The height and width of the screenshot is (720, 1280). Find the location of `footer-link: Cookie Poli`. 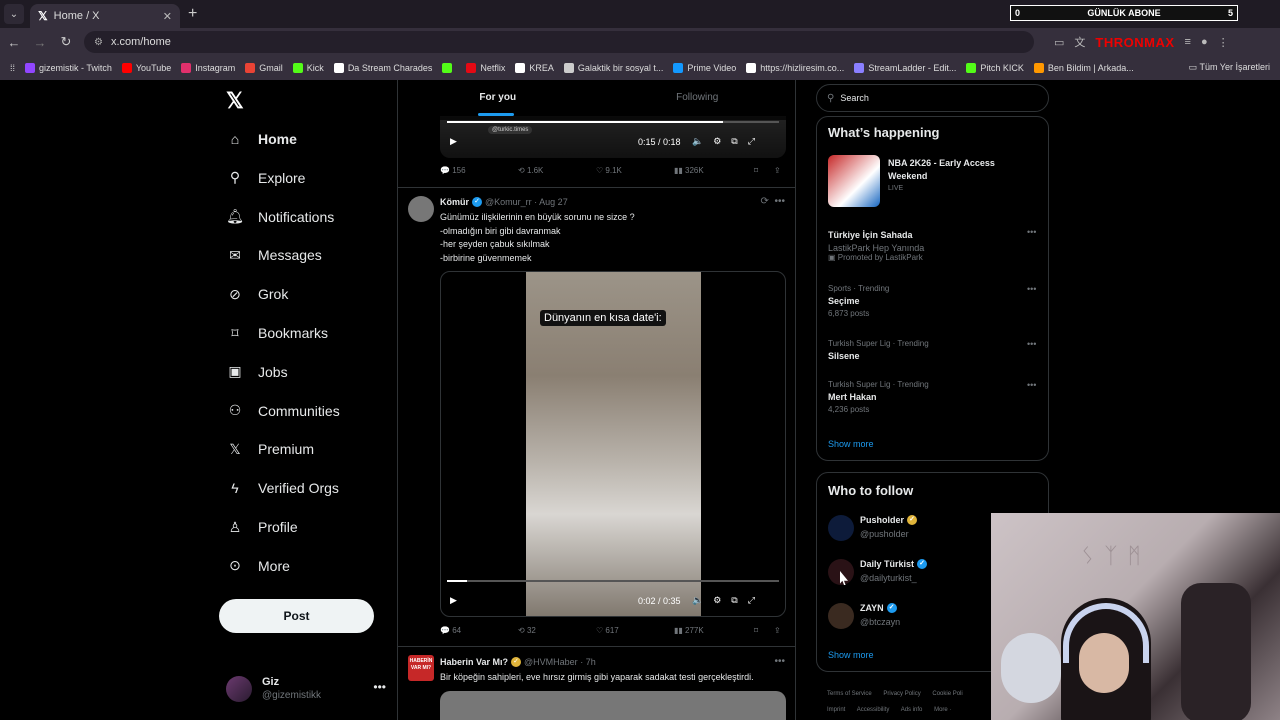

footer-link: Cookie Poli is located at coordinates (947, 694).